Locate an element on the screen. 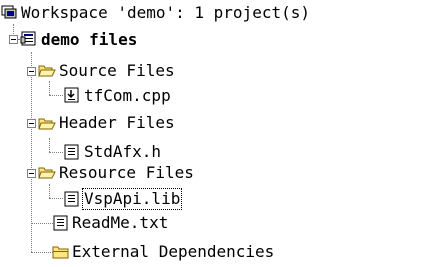 Image resolution: width=427 pixels, height=267 pixels. file-label-readme: ReadMe.txt is located at coordinates (120, 223).